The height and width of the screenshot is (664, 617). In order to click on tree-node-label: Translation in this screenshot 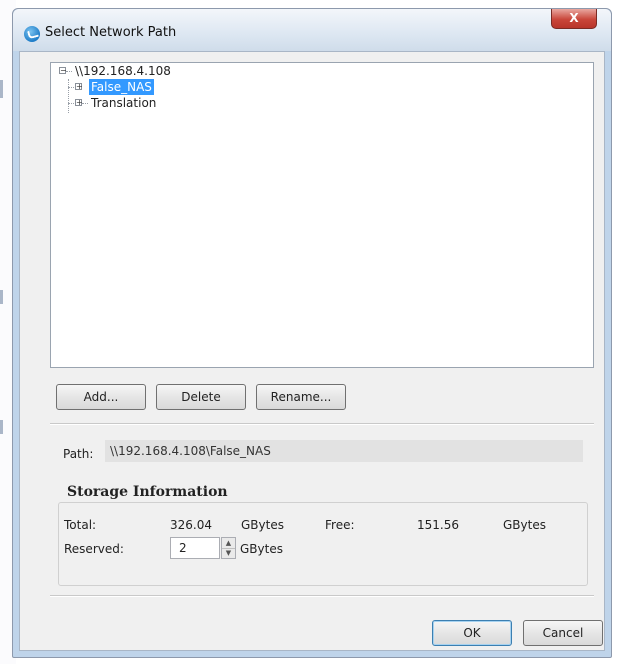, I will do `click(124, 103)`.